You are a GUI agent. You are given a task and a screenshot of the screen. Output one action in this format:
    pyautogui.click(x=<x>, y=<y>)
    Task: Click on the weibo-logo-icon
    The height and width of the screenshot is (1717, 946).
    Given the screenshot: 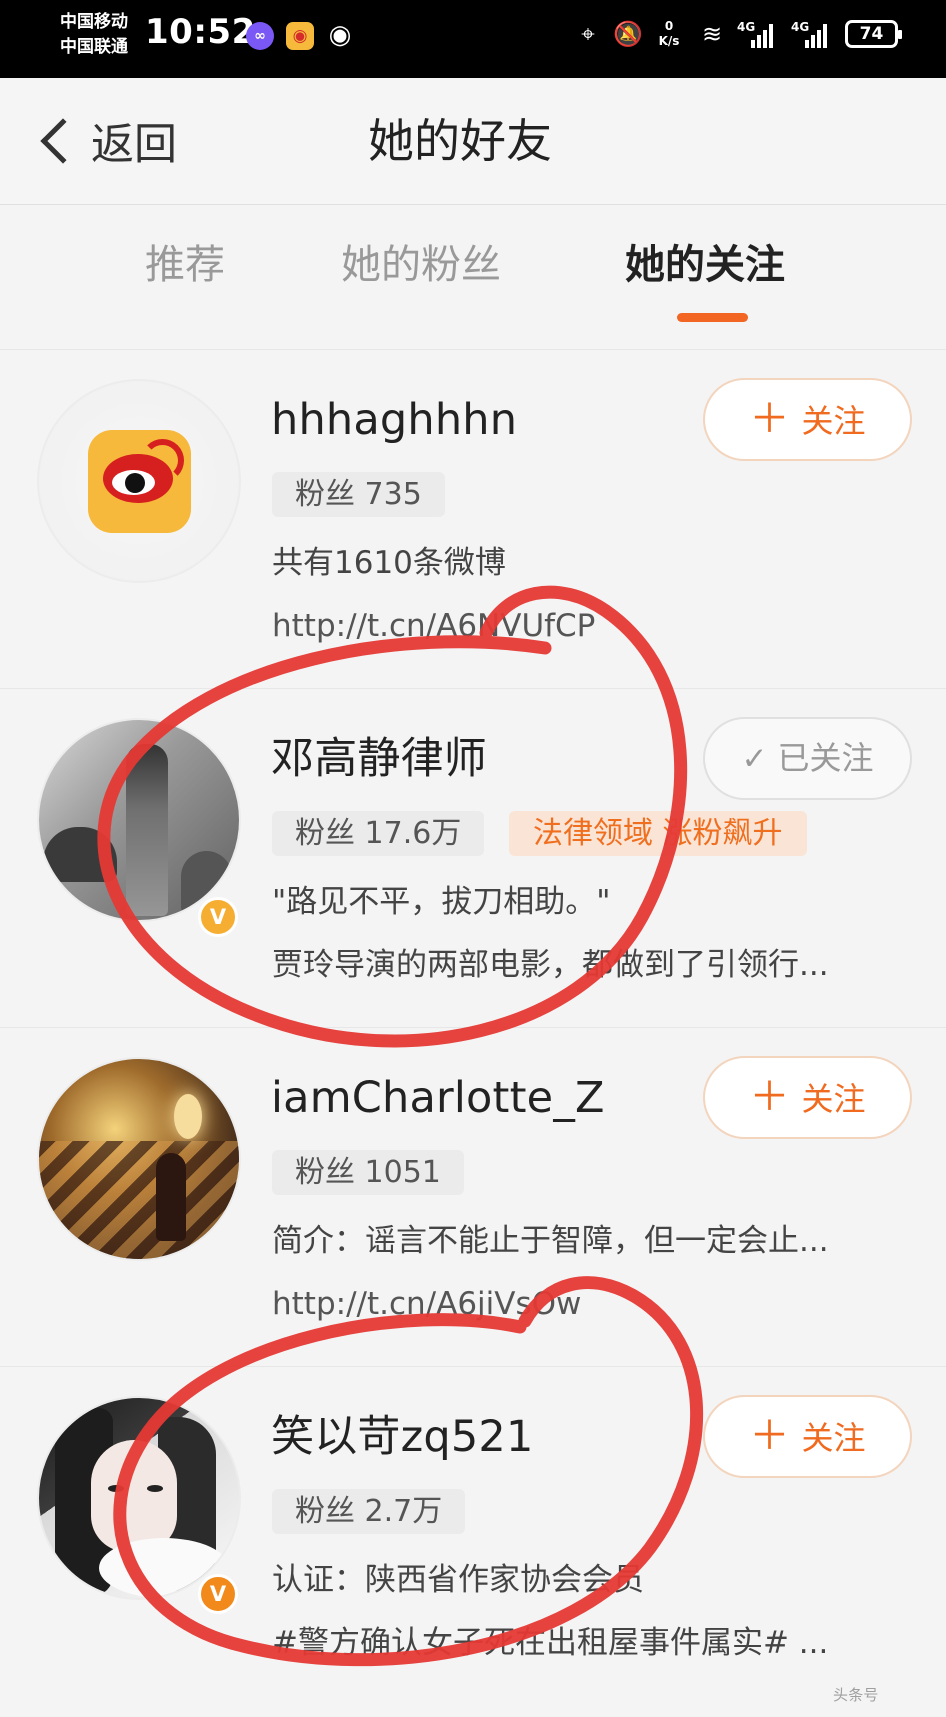 What is the action you would take?
    pyautogui.click(x=139, y=481)
    